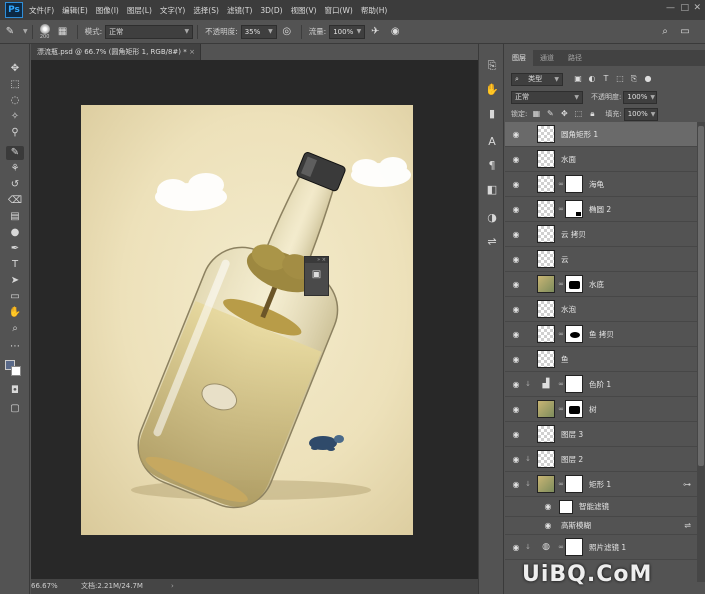 The image size is (705, 594). Describe the element at coordinates (547, 58) in the screenshot. I see `tab-channels: 通道` at that location.